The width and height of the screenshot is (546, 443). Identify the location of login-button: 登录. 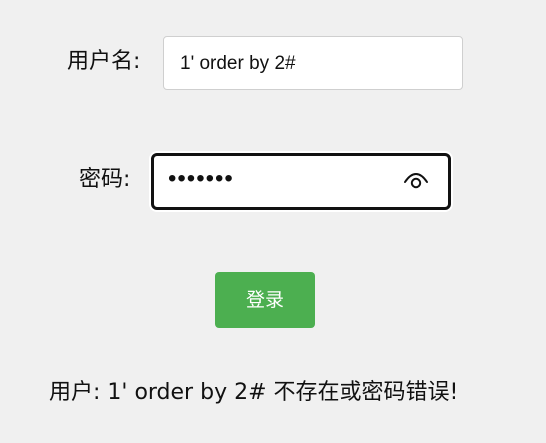
(265, 300).